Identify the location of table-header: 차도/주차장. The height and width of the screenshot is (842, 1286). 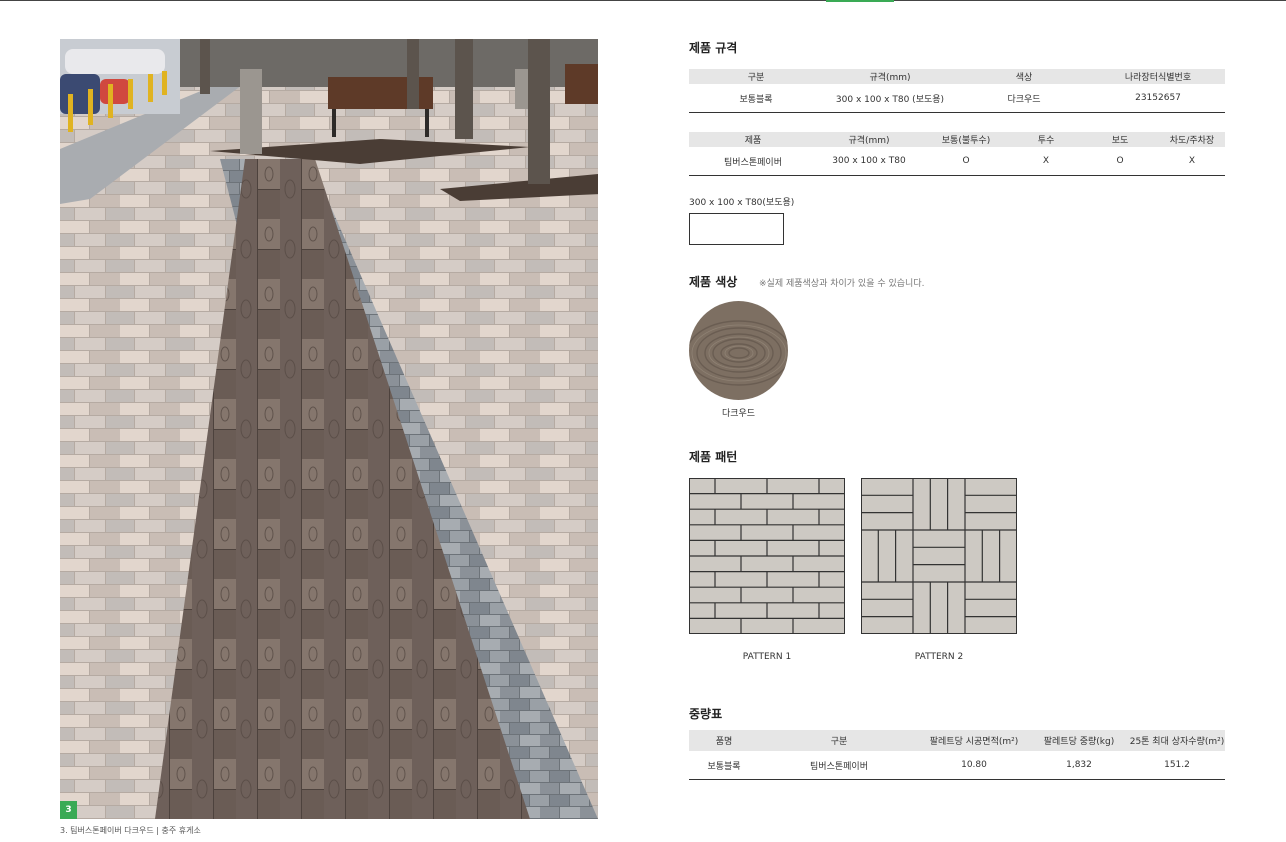
(1192, 139).